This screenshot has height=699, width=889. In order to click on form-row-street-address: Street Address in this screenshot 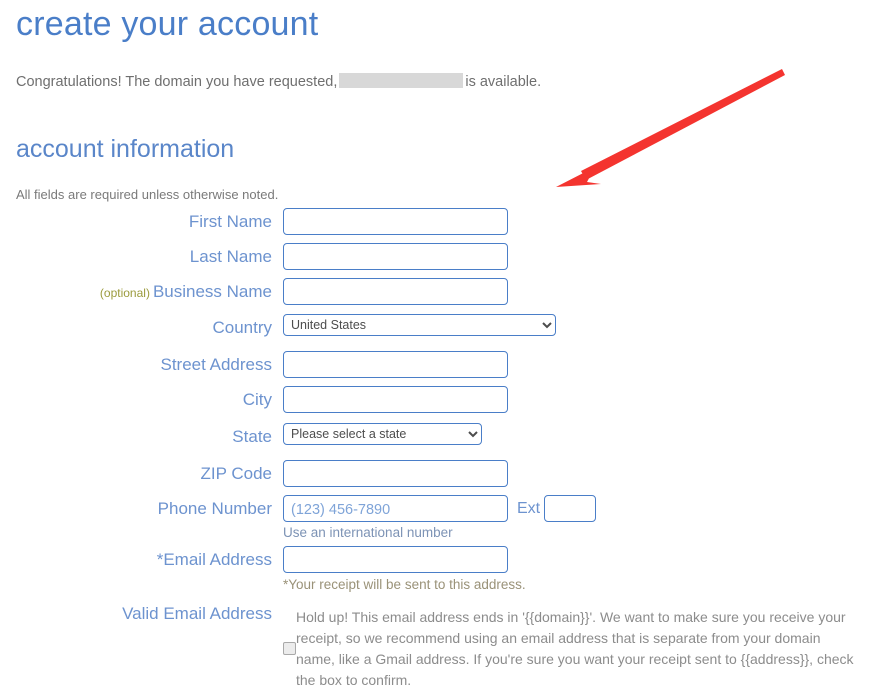, I will do `click(444, 365)`.